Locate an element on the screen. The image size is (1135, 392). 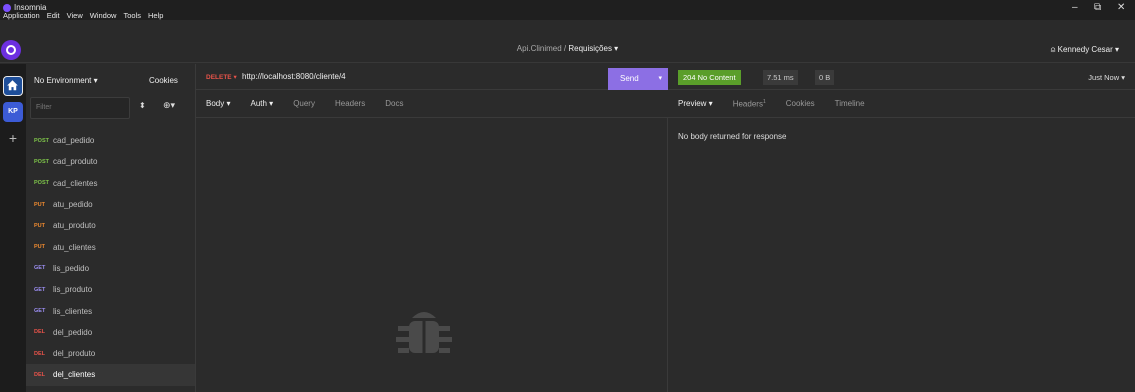
close-icon: ✕ is located at coordinates (1121, 8).